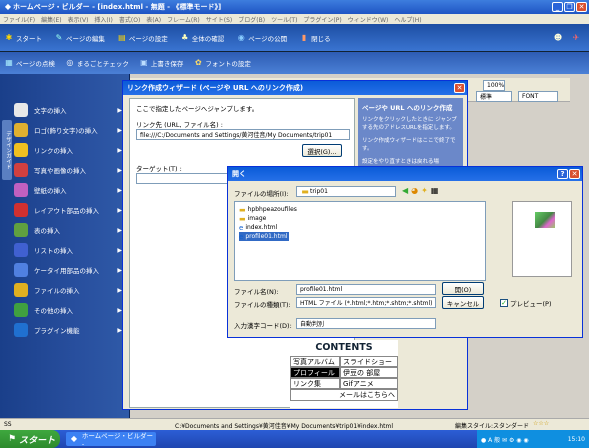  I want to click on sidebar-item-10: その他の挿入 ▶, so click(71, 310).